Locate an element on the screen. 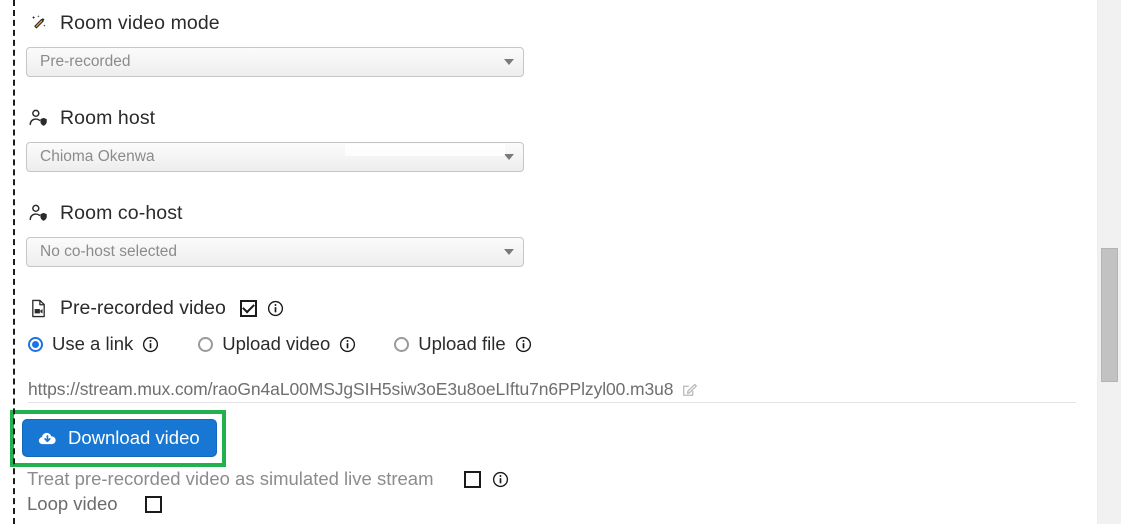 Image resolution: width=1121 pixels, height=524 pixels. prerecorded-video-checkbox is located at coordinates (248, 308).